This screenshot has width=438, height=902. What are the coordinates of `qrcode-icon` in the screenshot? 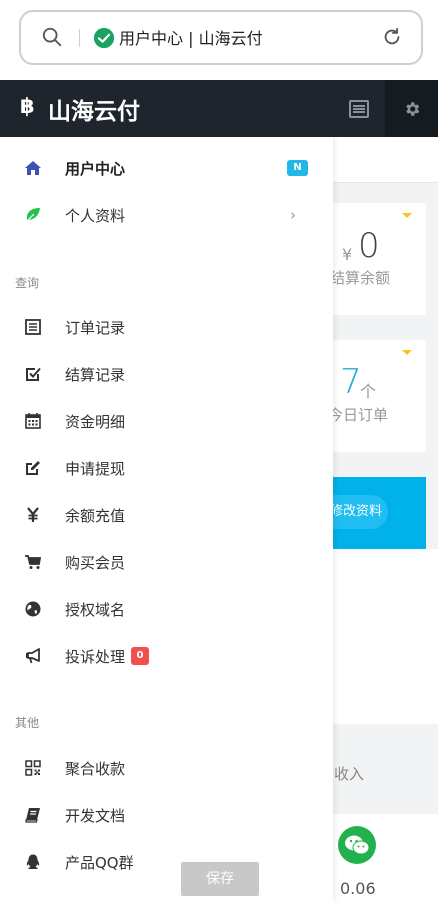 It's located at (33, 768).